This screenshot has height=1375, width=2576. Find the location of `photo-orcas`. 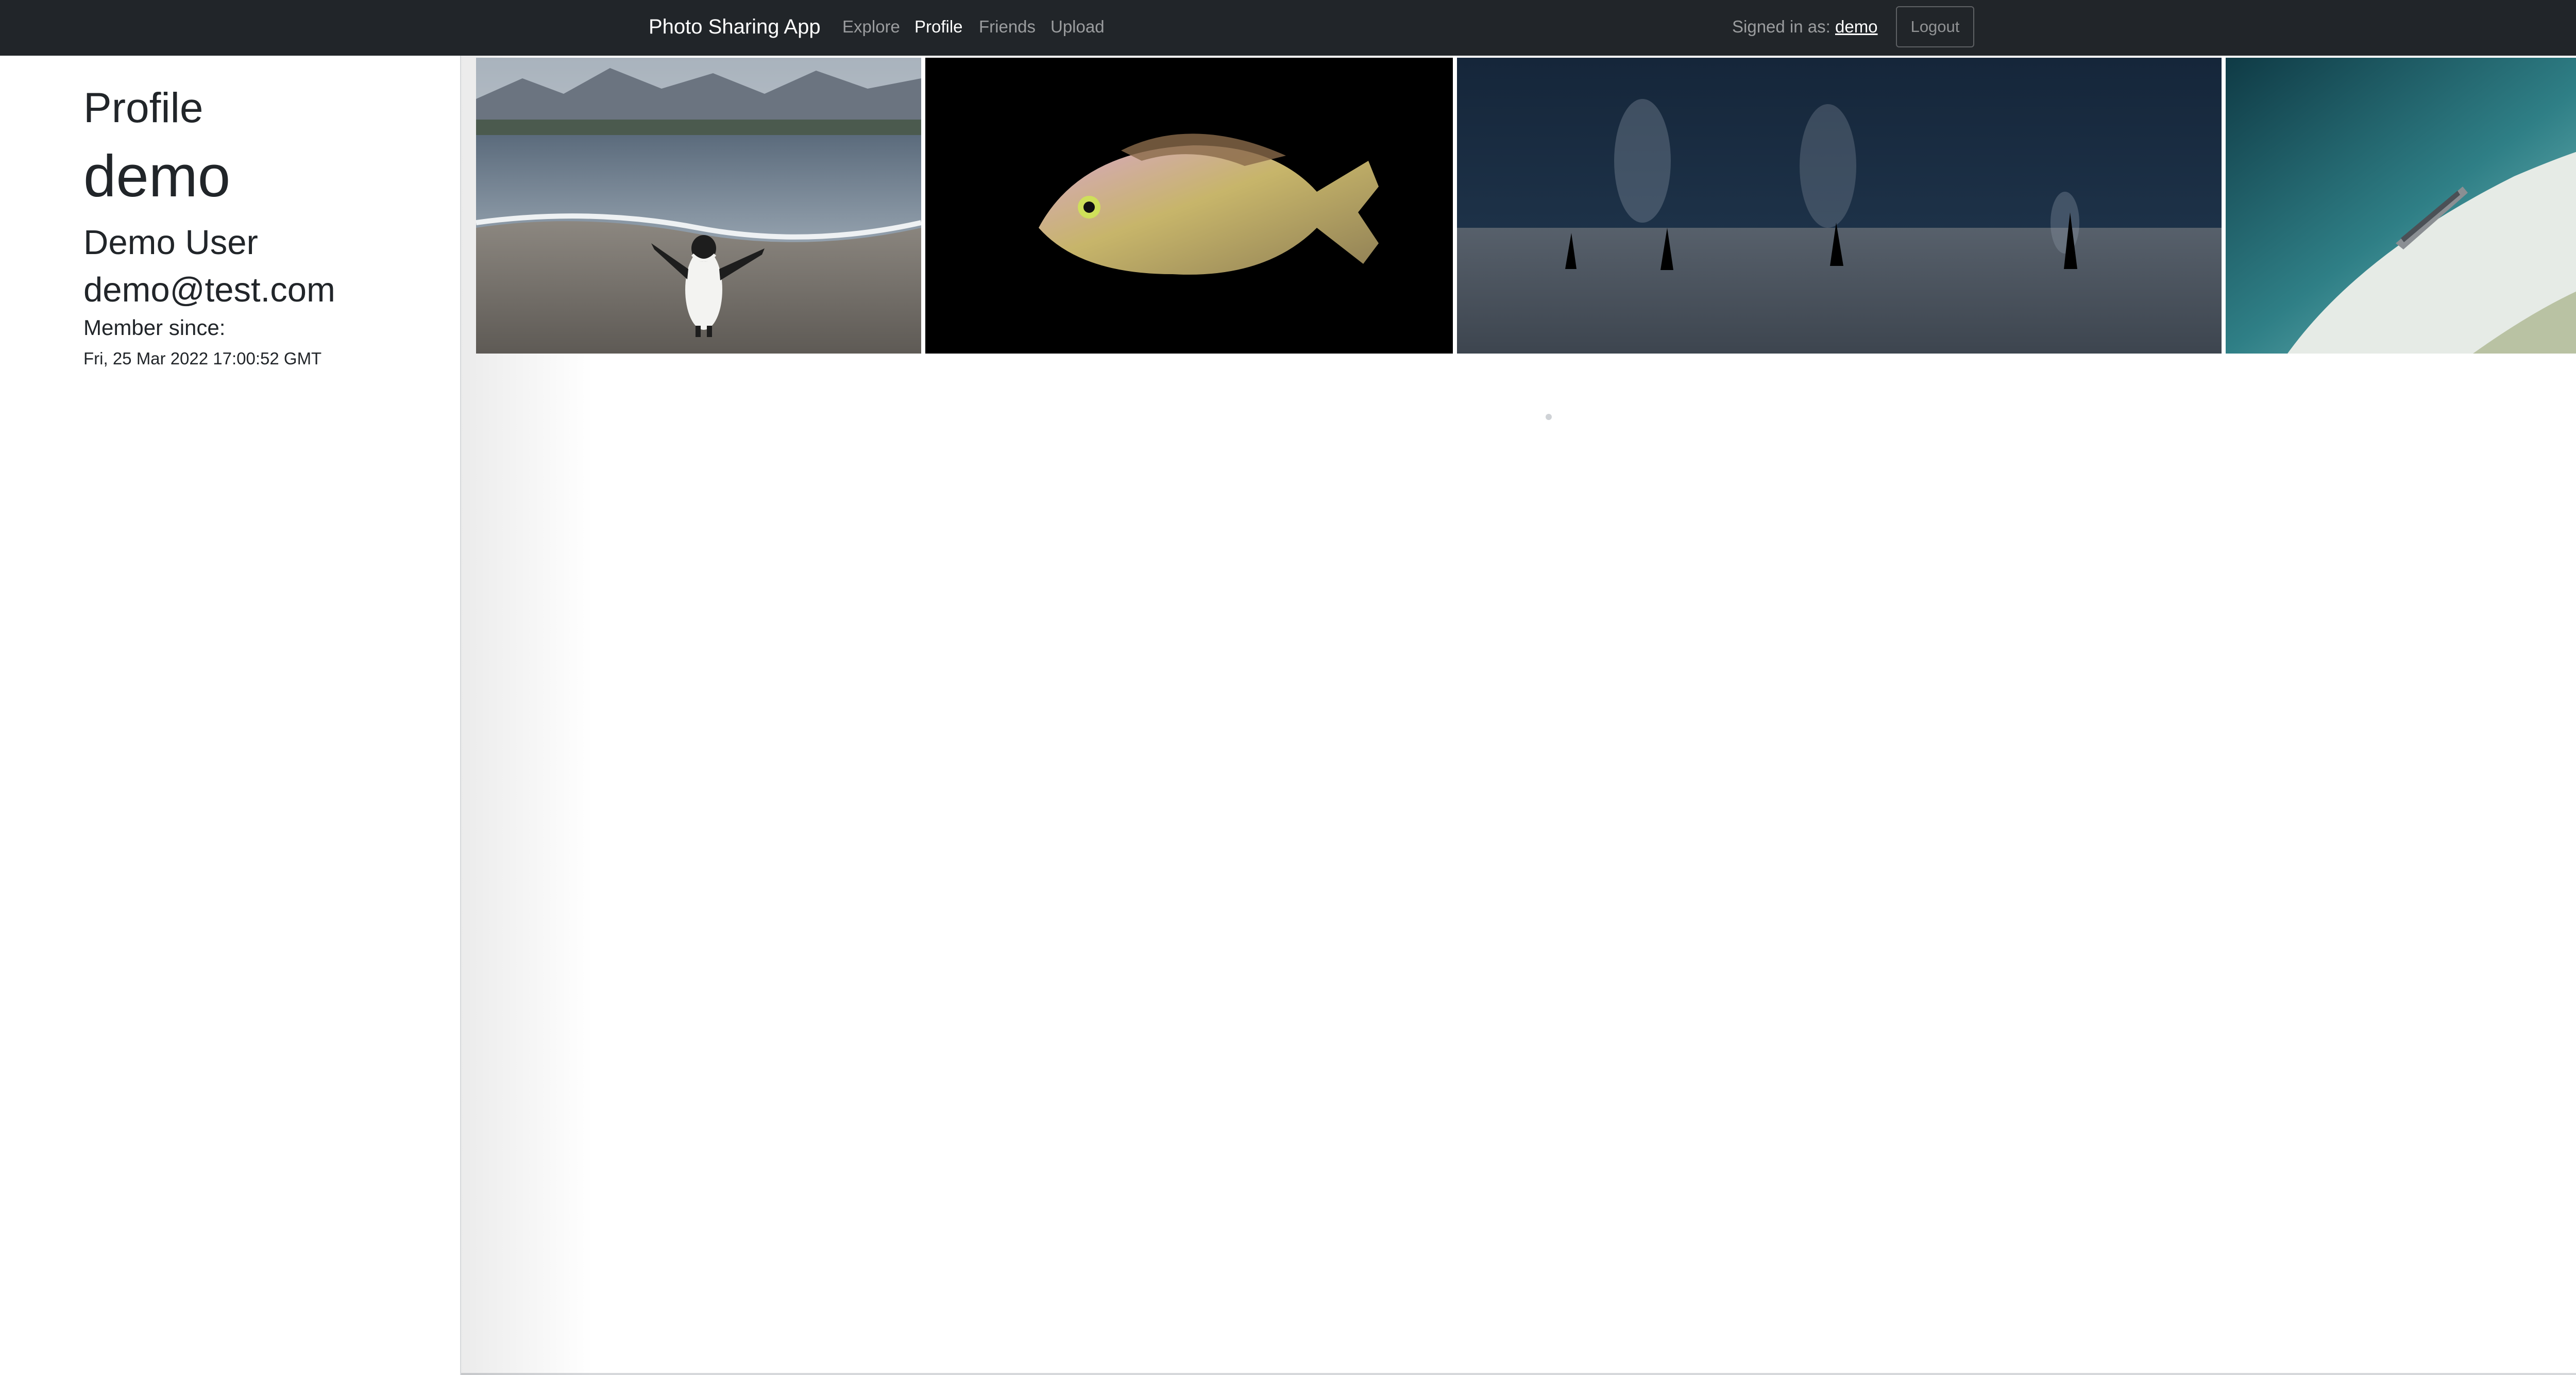

photo-orcas is located at coordinates (1839, 206).